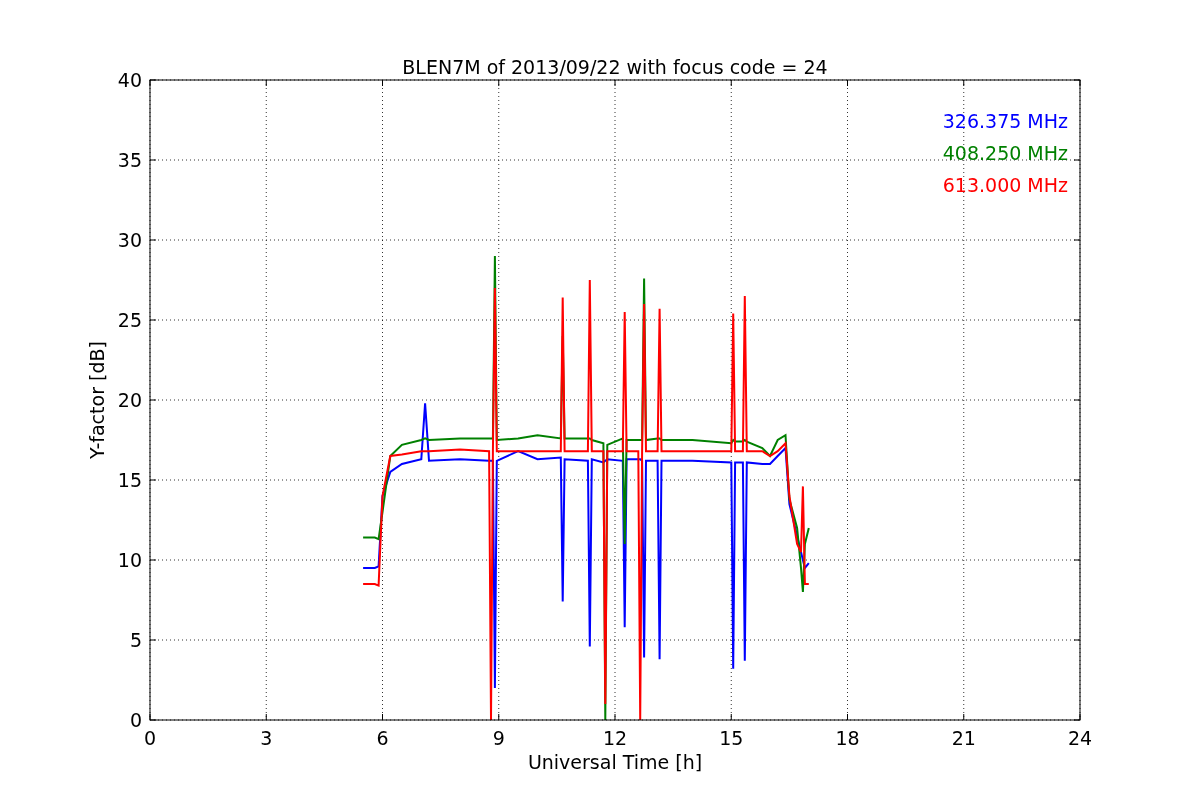 This screenshot has height=800, width=1200. Describe the element at coordinates (129, 240) in the screenshot. I see `y-tick-label: 30` at that location.